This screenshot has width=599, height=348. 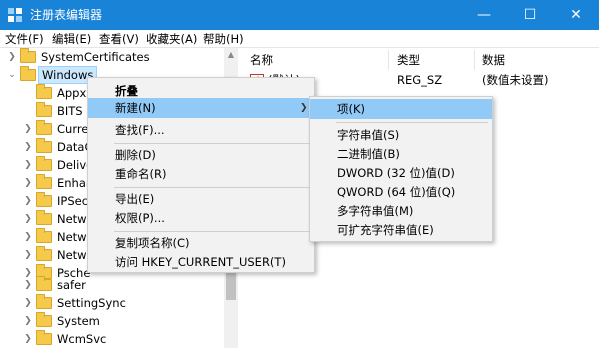 I want to click on menu-item-delete: 删除(D), so click(x=201, y=155).